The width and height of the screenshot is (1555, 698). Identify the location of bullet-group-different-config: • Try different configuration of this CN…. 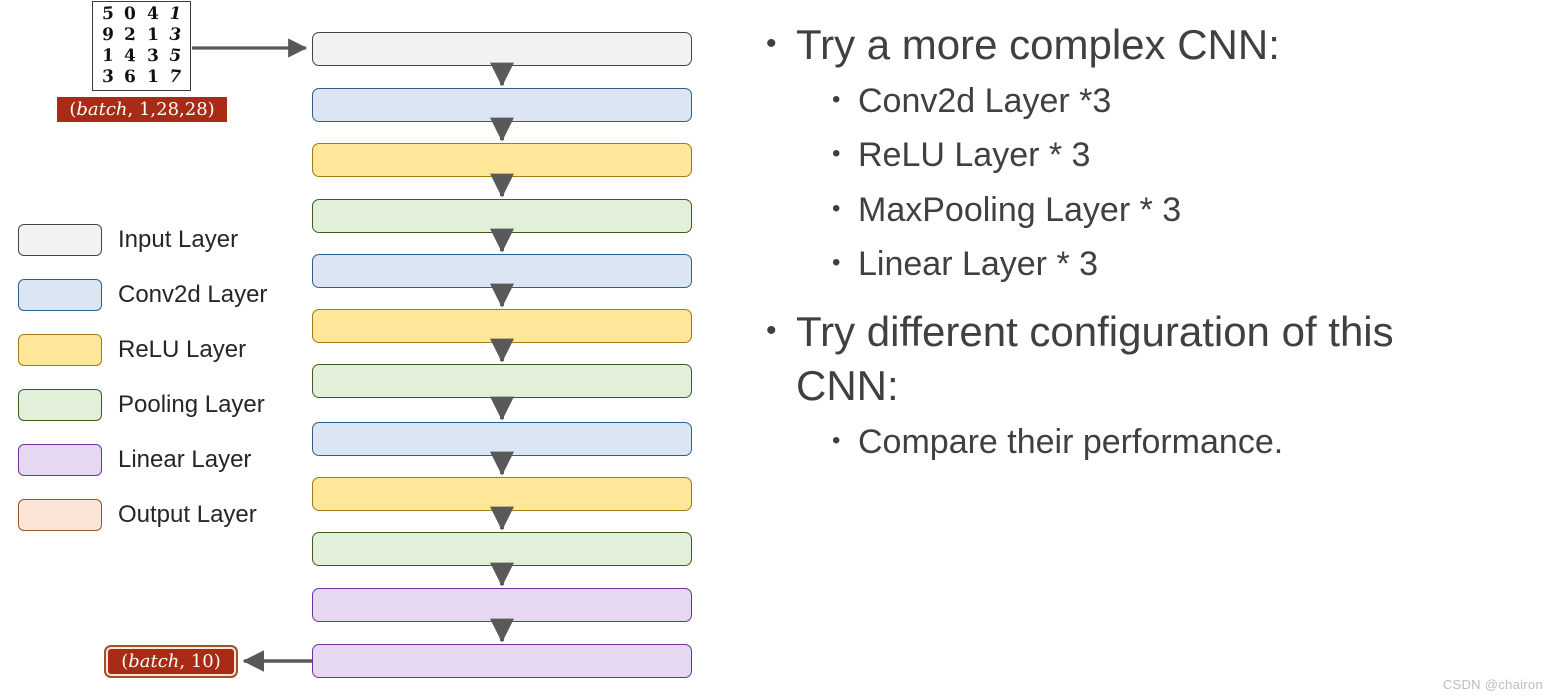
(1116, 387).